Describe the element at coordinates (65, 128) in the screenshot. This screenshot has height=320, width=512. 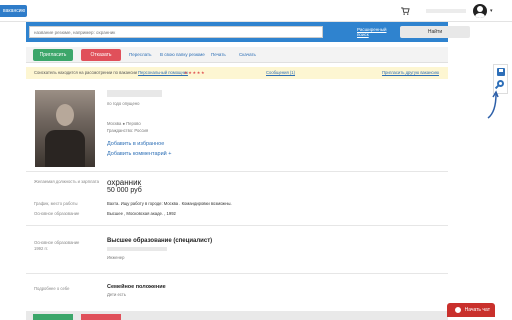
I see `candidate-photo` at that location.